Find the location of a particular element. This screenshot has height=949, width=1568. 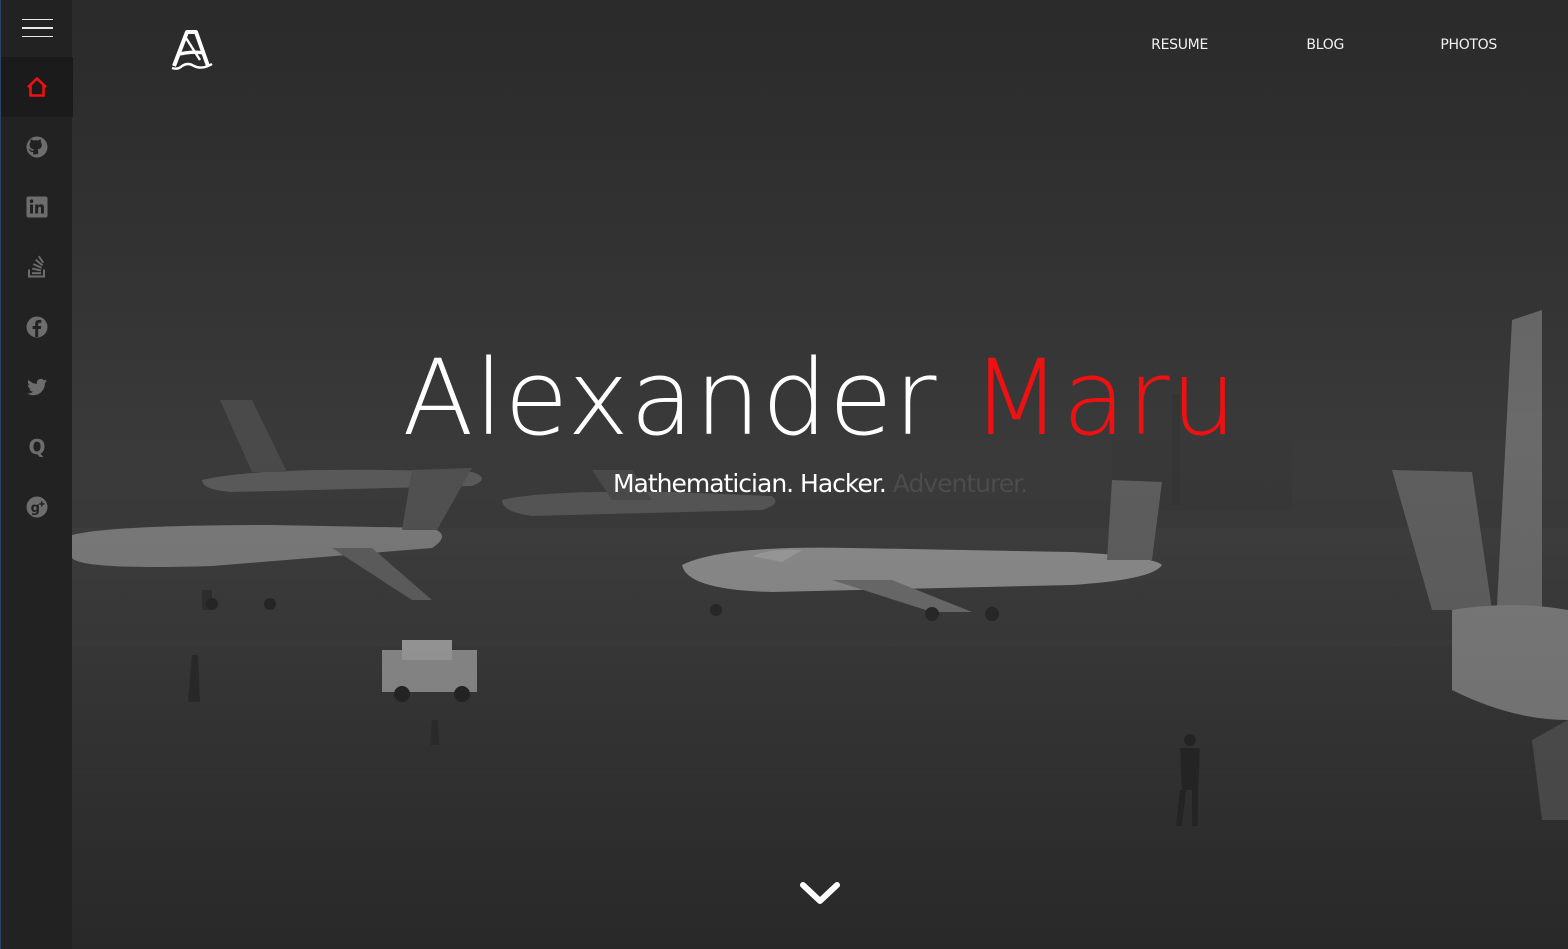

svg-text: g is located at coordinates (35, 508).